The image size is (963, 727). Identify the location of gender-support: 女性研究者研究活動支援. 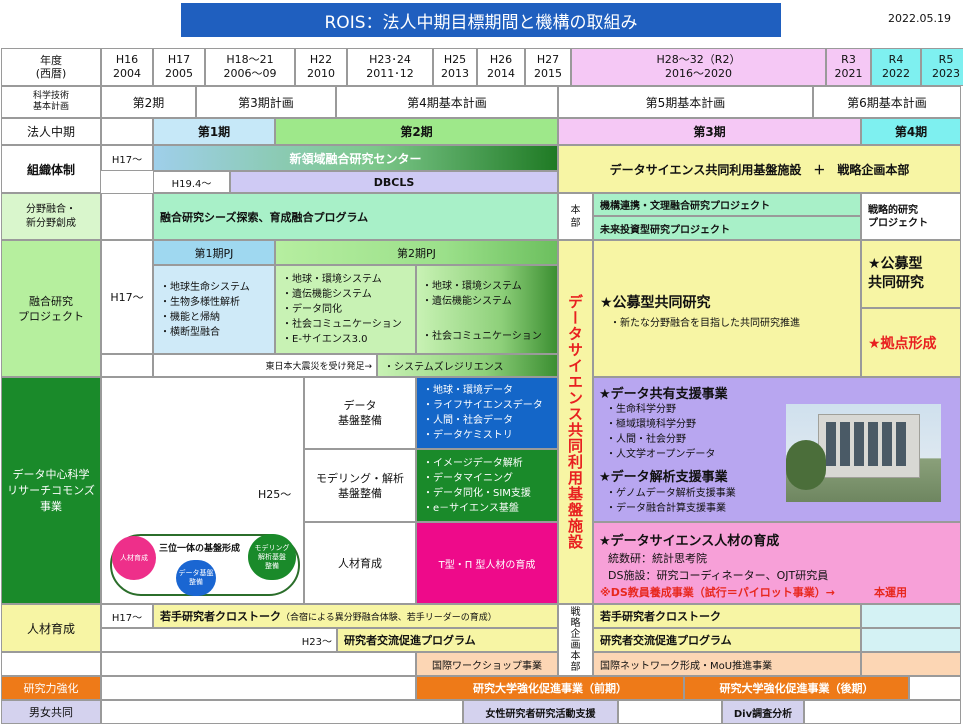
(540, 712).